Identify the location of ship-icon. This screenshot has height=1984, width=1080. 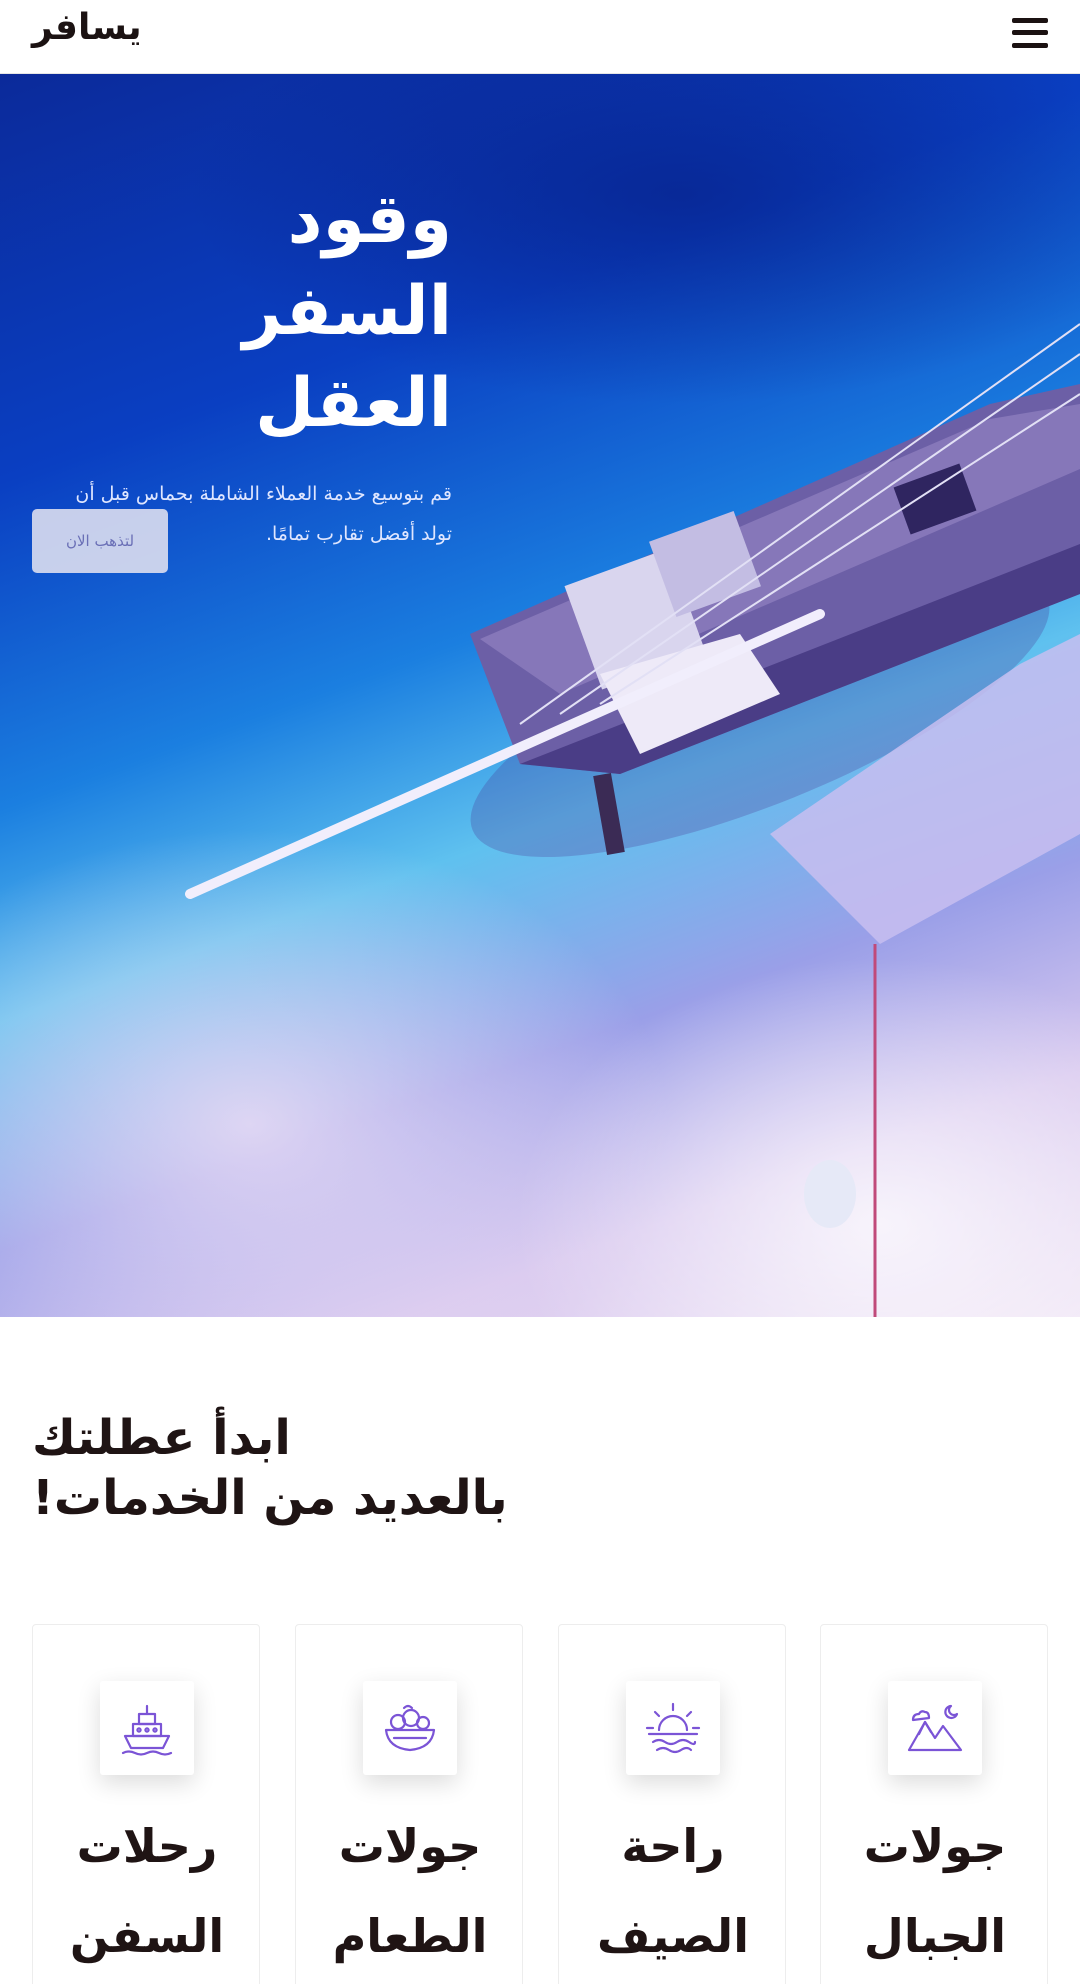
(147, 1728).